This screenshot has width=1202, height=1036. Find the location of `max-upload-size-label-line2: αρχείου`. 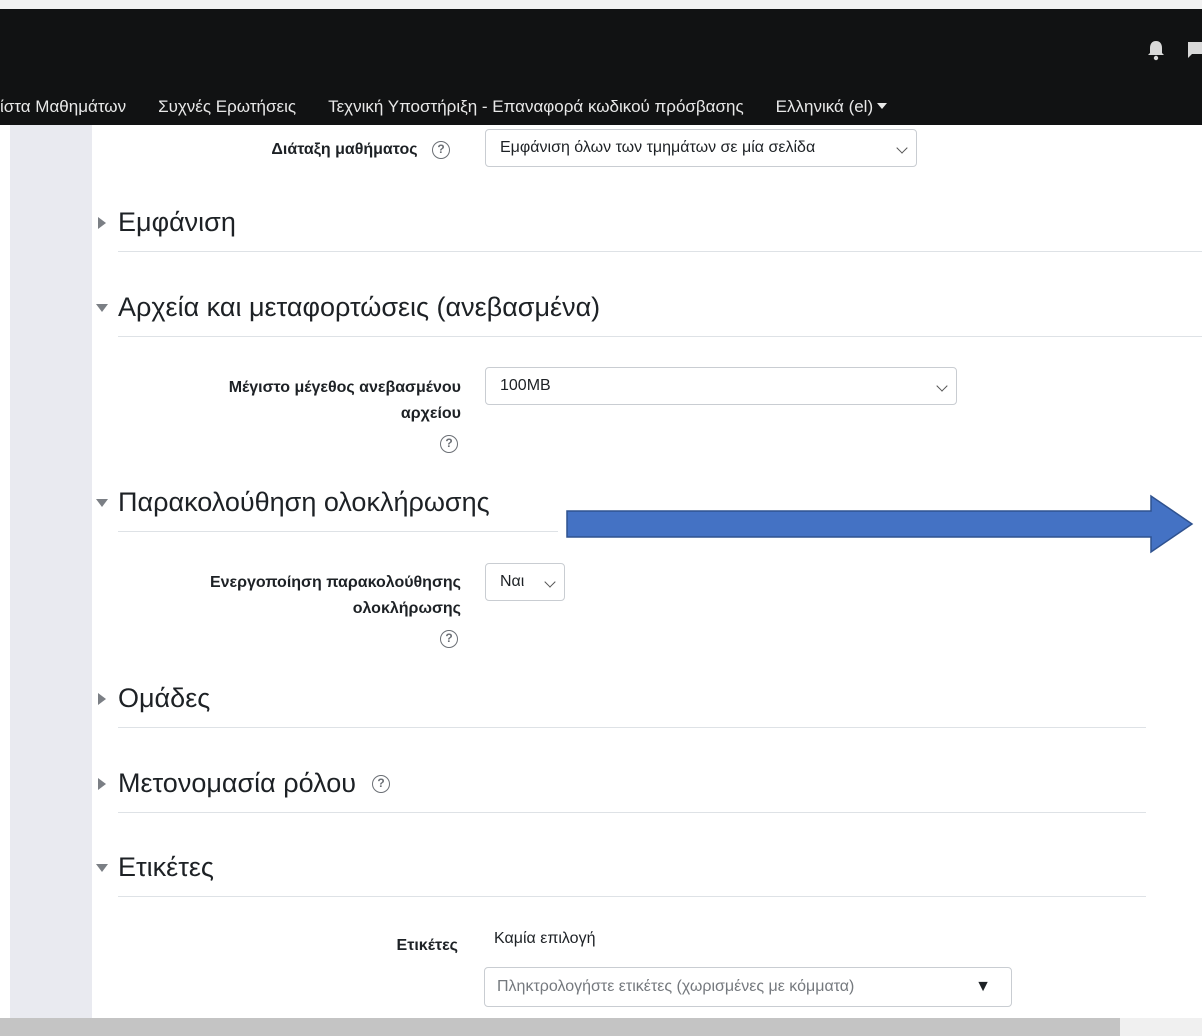

max-upload-size-label-line2: αρχείου is located at coordinates (430, 413).